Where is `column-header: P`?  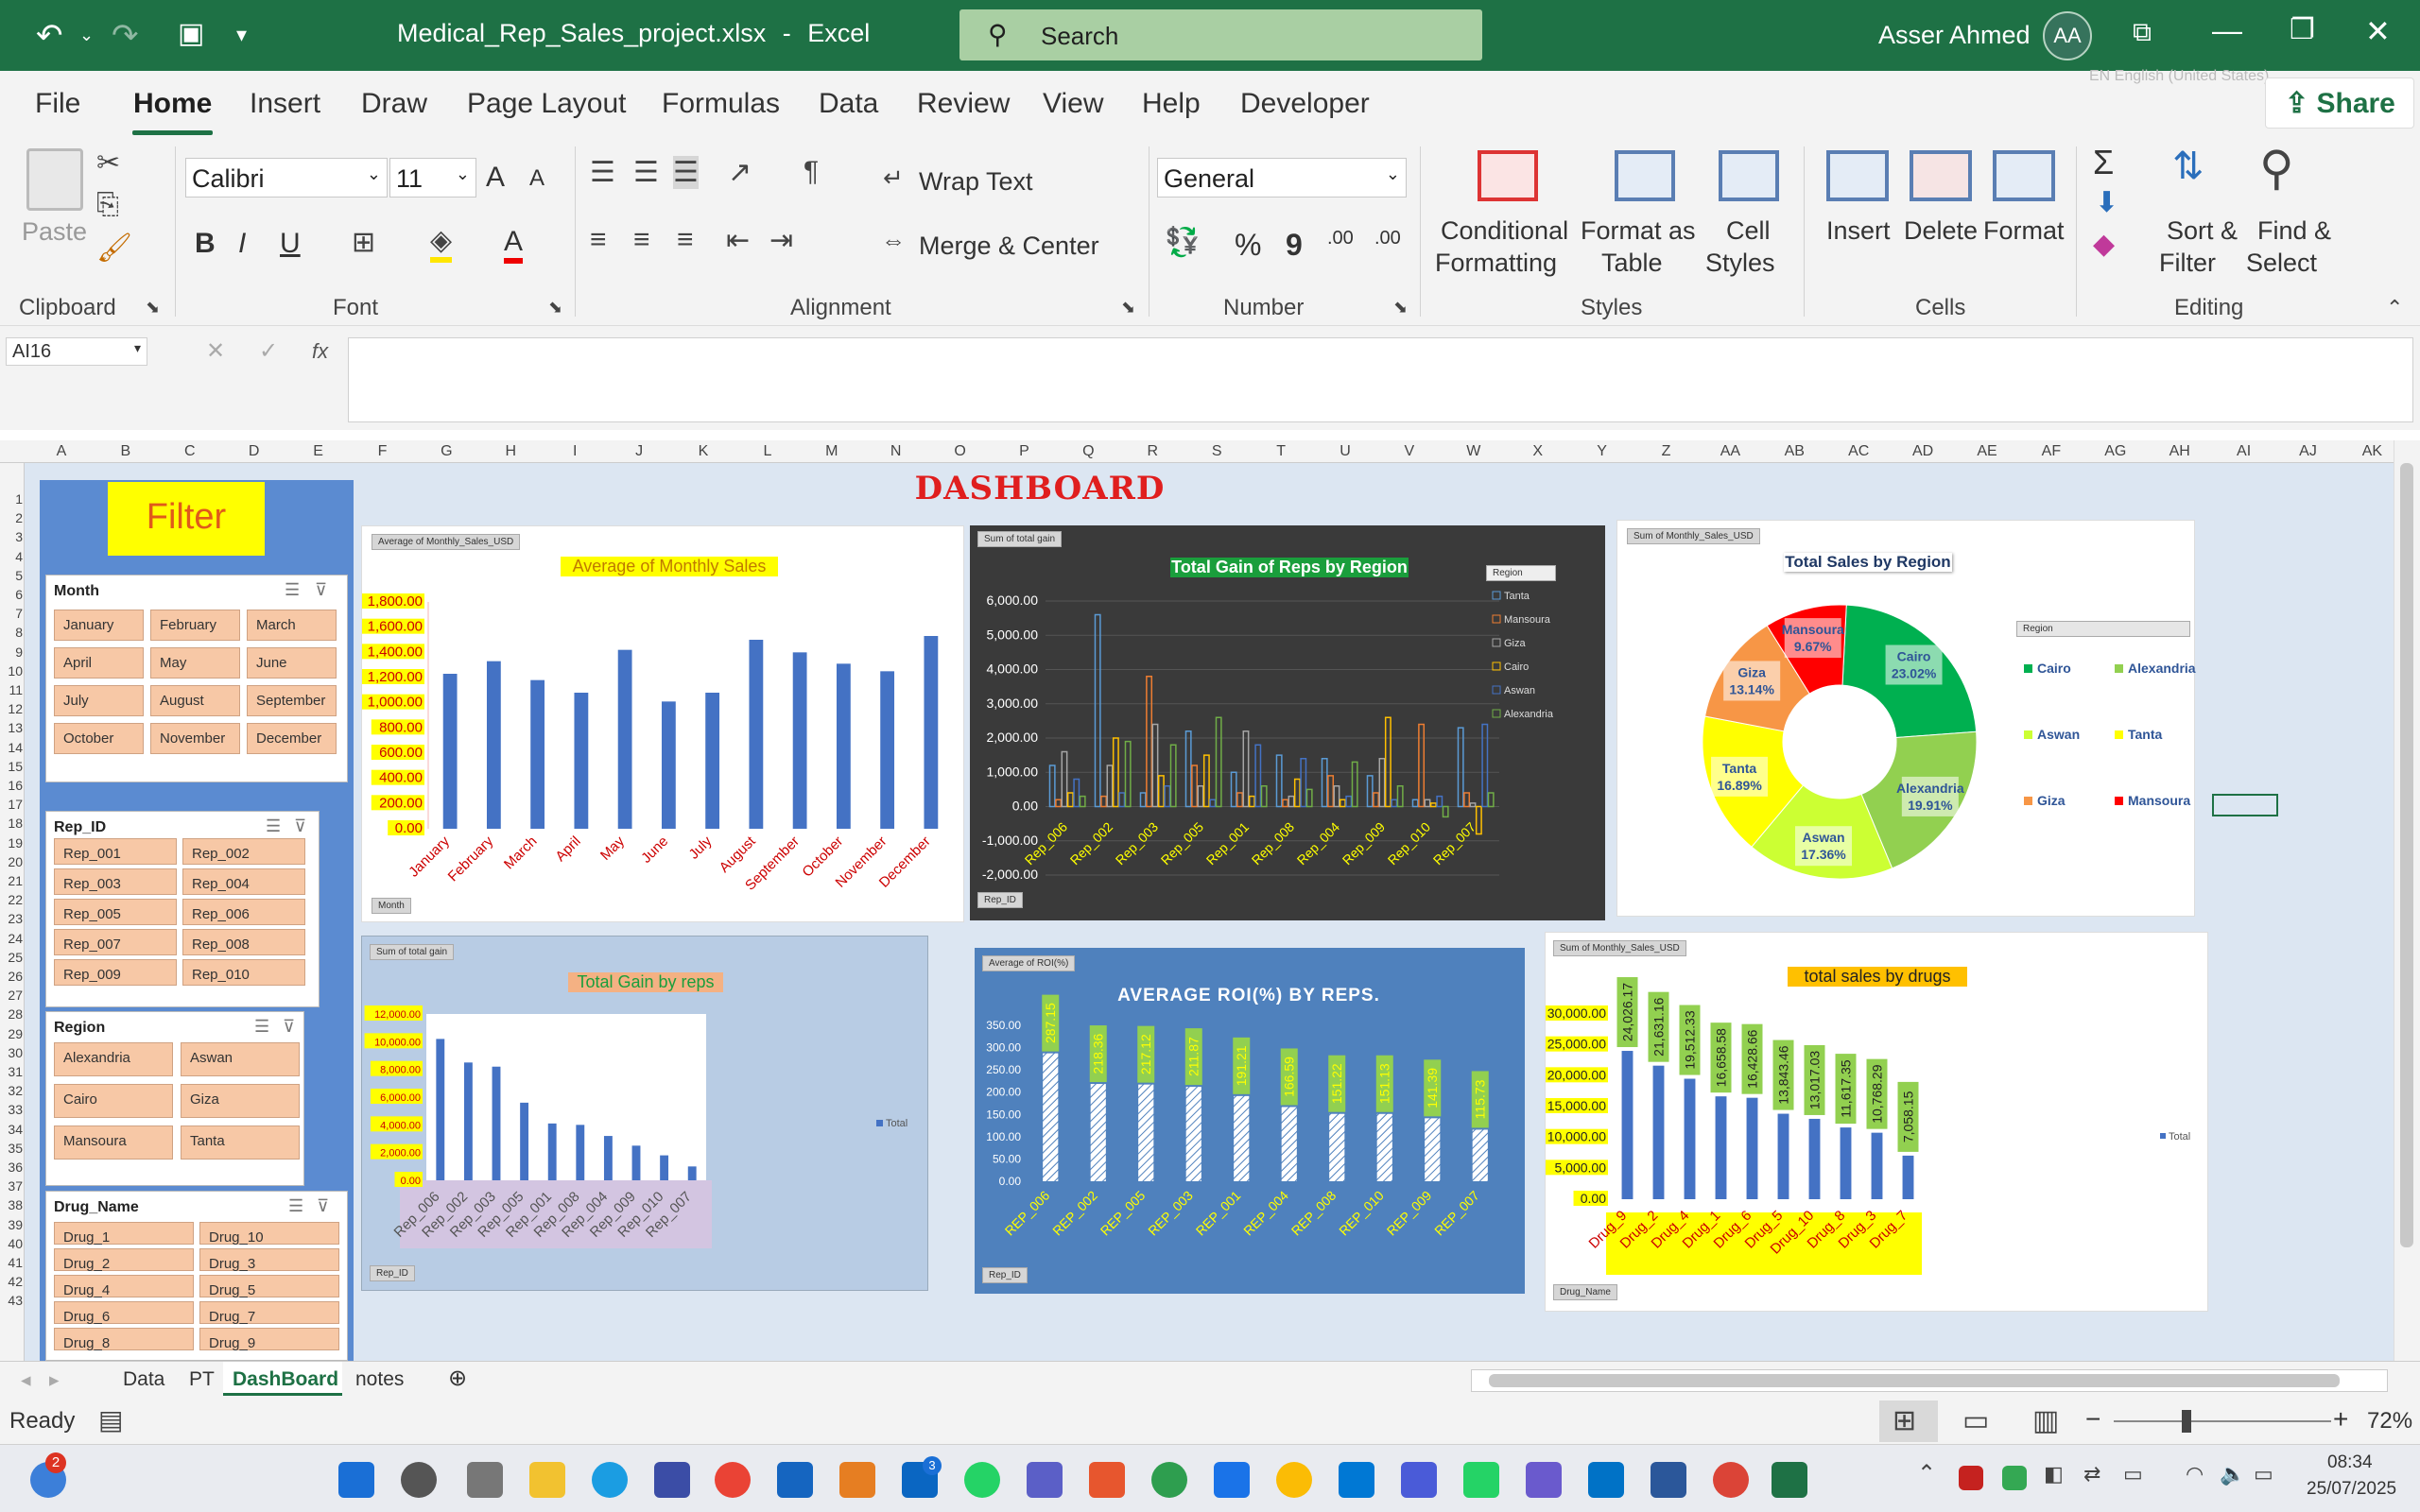 column-header: P is located at coordinates (1025, 451).